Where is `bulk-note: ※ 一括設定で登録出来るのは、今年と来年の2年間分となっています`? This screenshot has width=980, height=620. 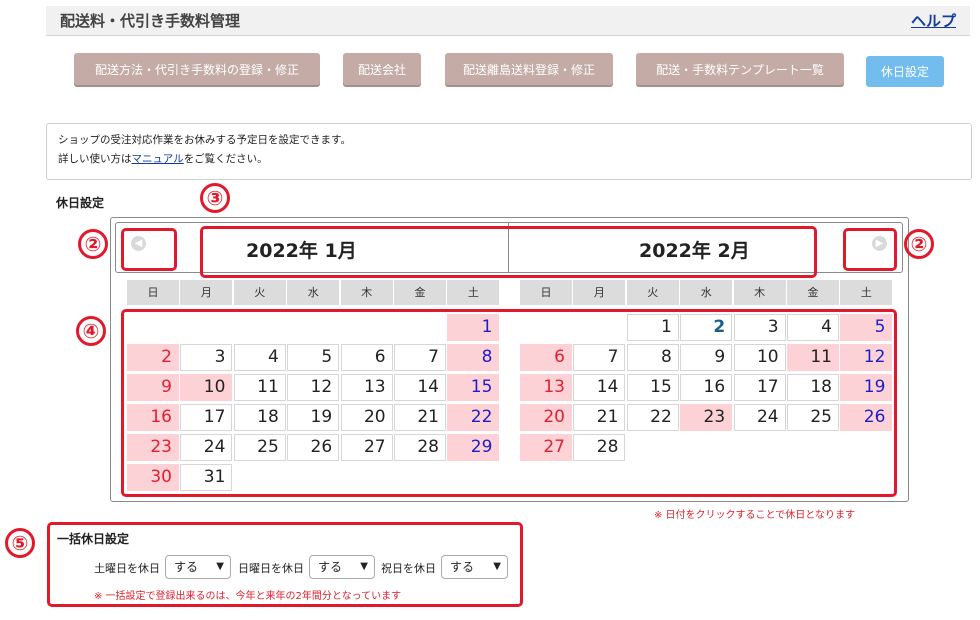
bulk-note: ※ 一括設定で登録出来るのは、今年と来年の2年間分となっています is located at coordinates (248, 596).